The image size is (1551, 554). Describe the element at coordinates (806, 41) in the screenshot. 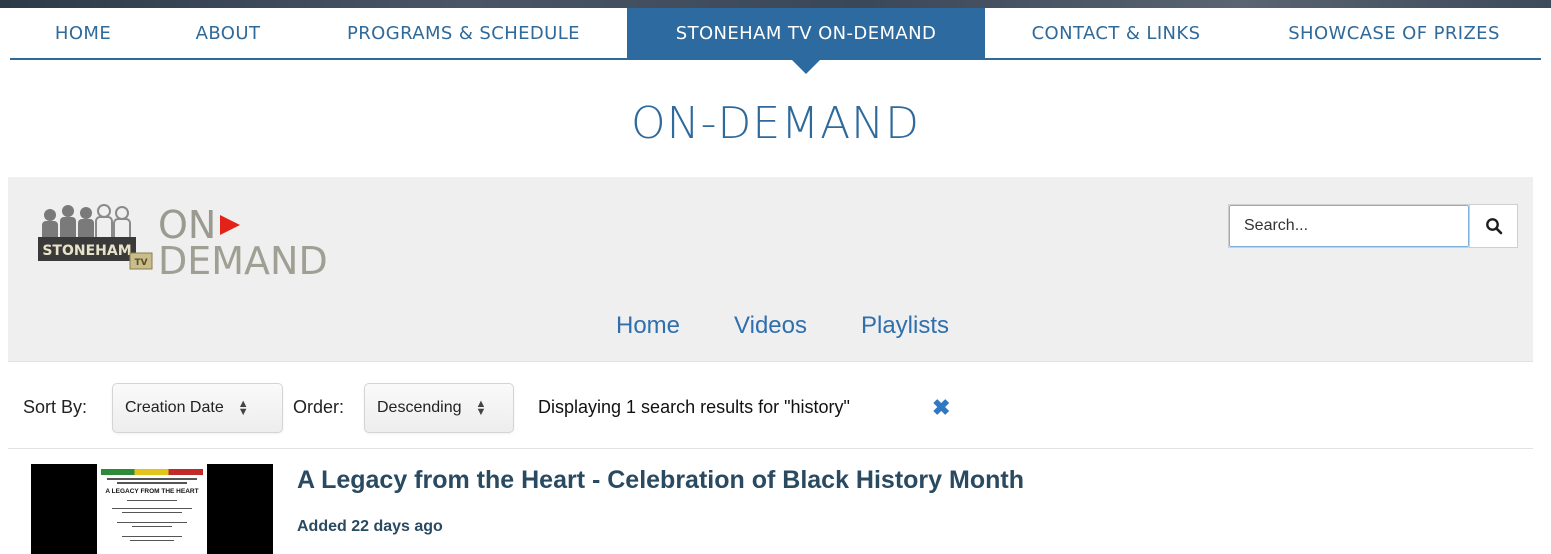

I see `nav-stoneham-tv-on-demand: STONEHAM TV ON-DEMAND` at that location.